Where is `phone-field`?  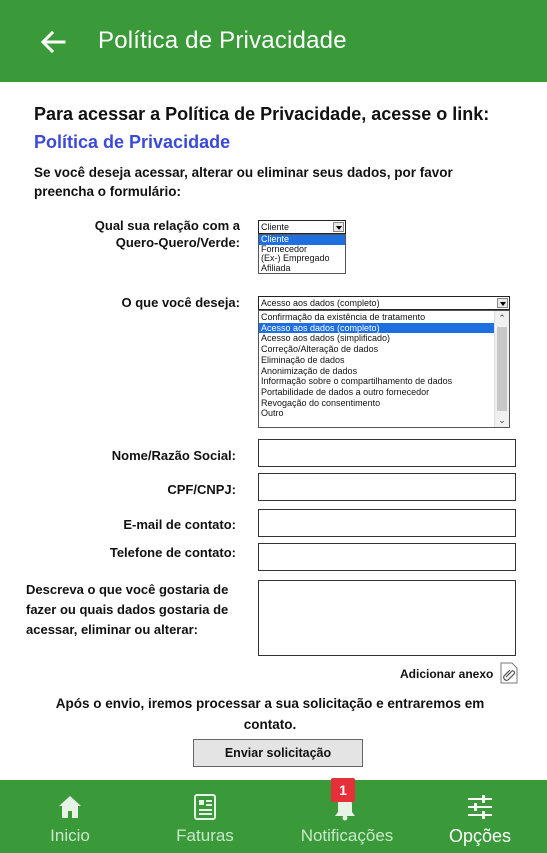 phone-field is located at coordinates (387, 557).